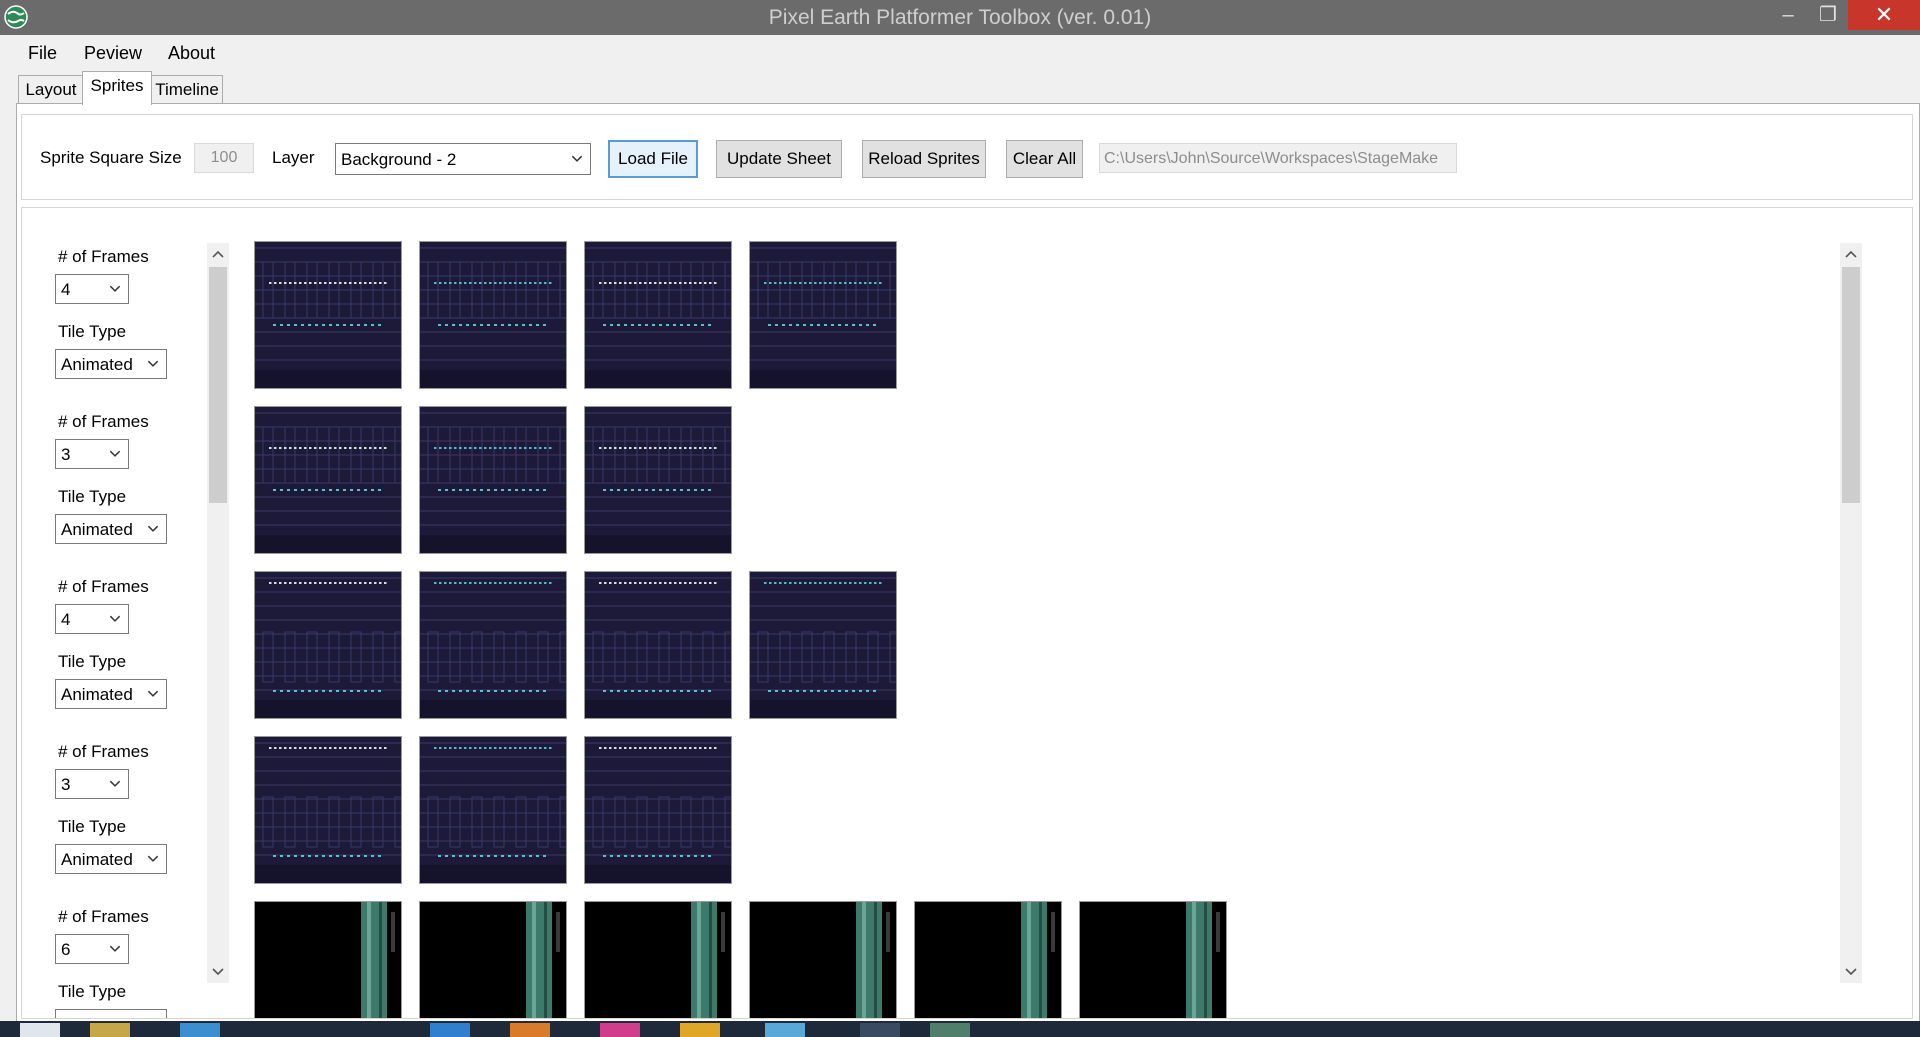  Describe the element at coordinates (187, 89) in the screenshot. I see `tab-timeline: Timeline` at that location.